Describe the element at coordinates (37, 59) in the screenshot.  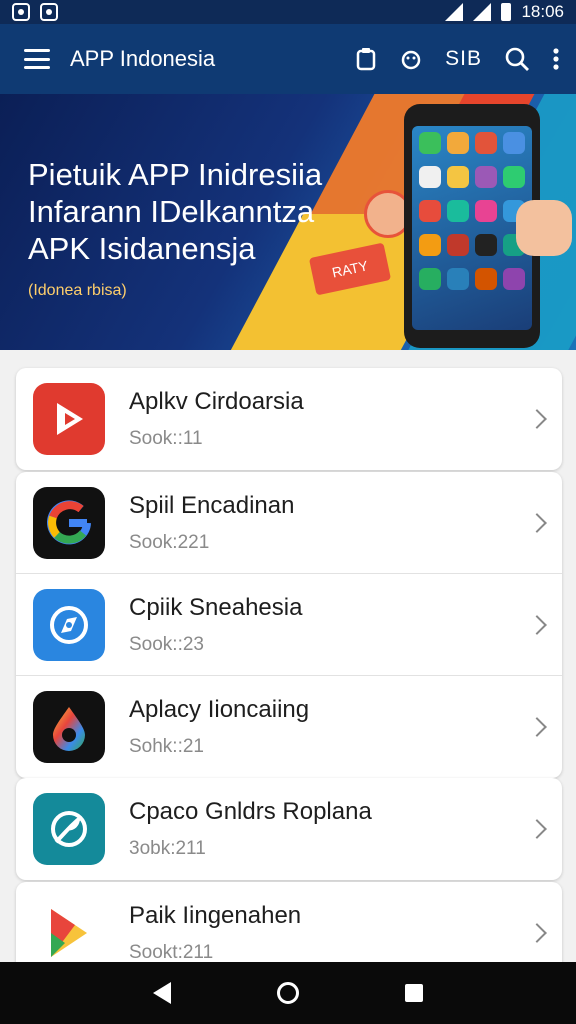
I see `menu-icon` at that location.